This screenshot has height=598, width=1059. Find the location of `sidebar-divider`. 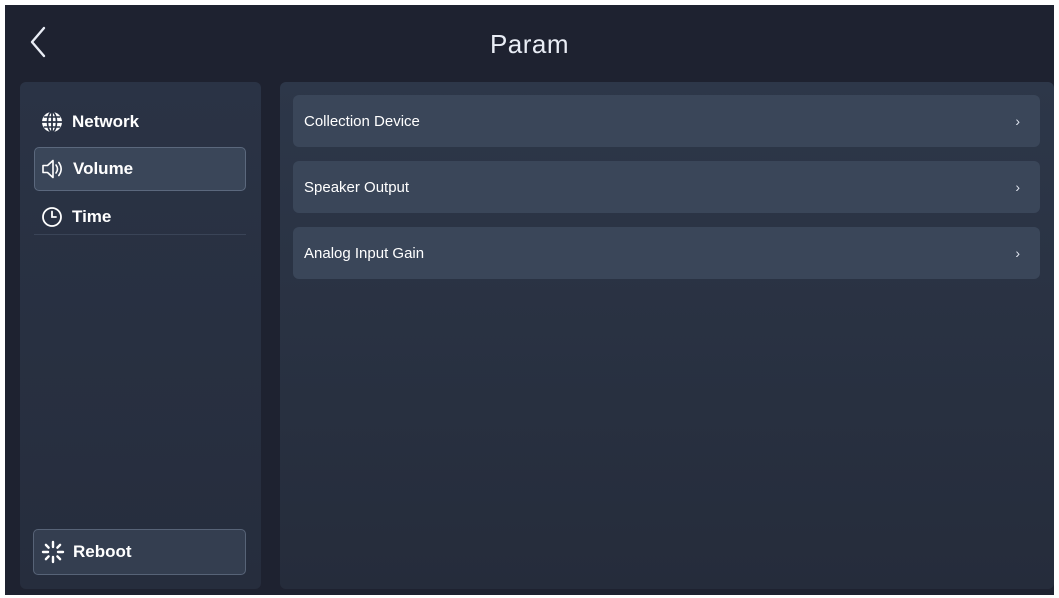

sidebar-divider is located at coordinates (140, 234).